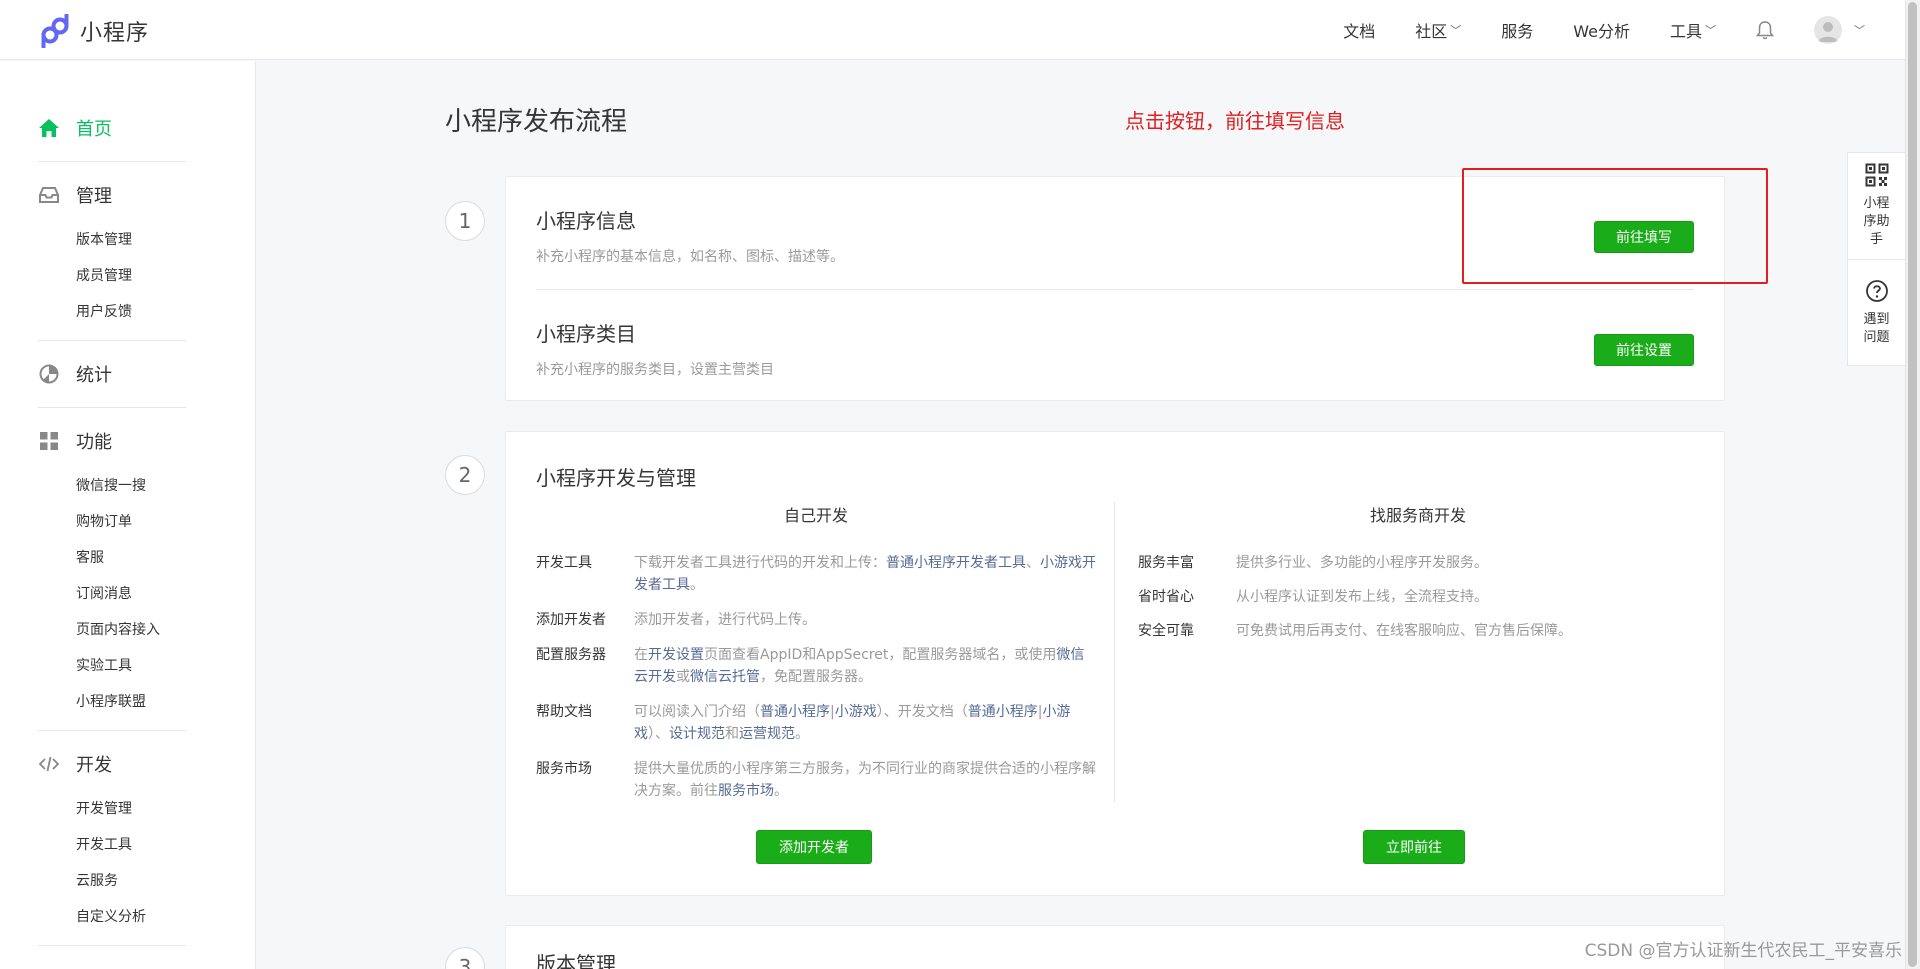 The image size is (1920, 969). What do you see at coordinates (814, 847) in the screenshot?
I see `add-developer-button: 添加开发者` at bounding box center [814, 847].